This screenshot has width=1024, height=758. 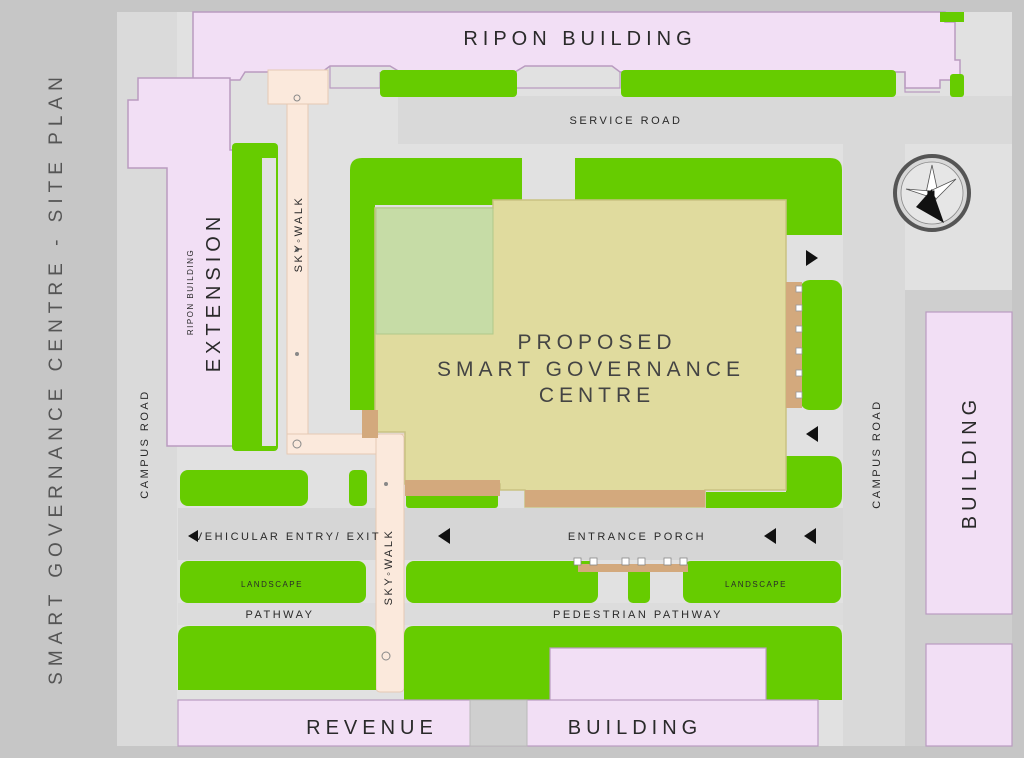 I want to click on ripon-building-label: RIPON BUILDING, so click(x=579, y=39).